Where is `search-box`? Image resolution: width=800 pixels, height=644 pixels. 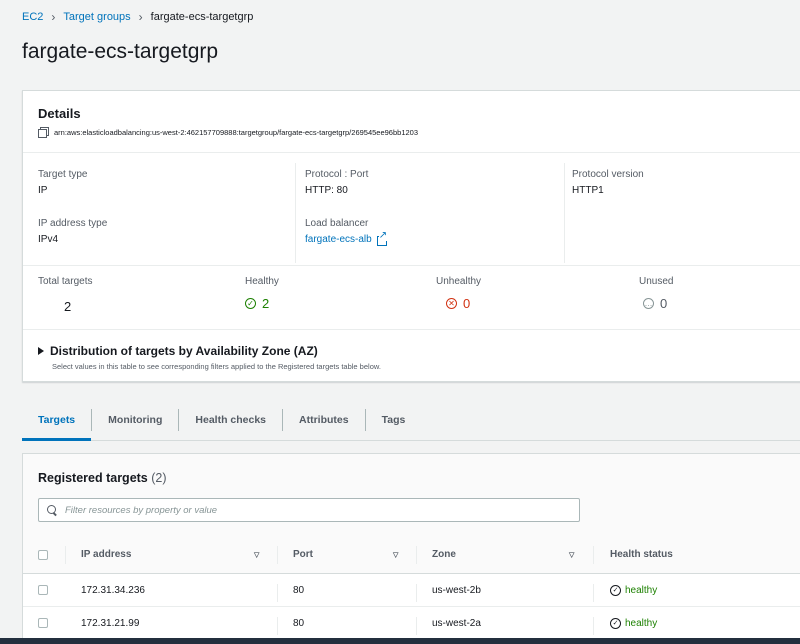
search-box is located at coordinates (309, 510).